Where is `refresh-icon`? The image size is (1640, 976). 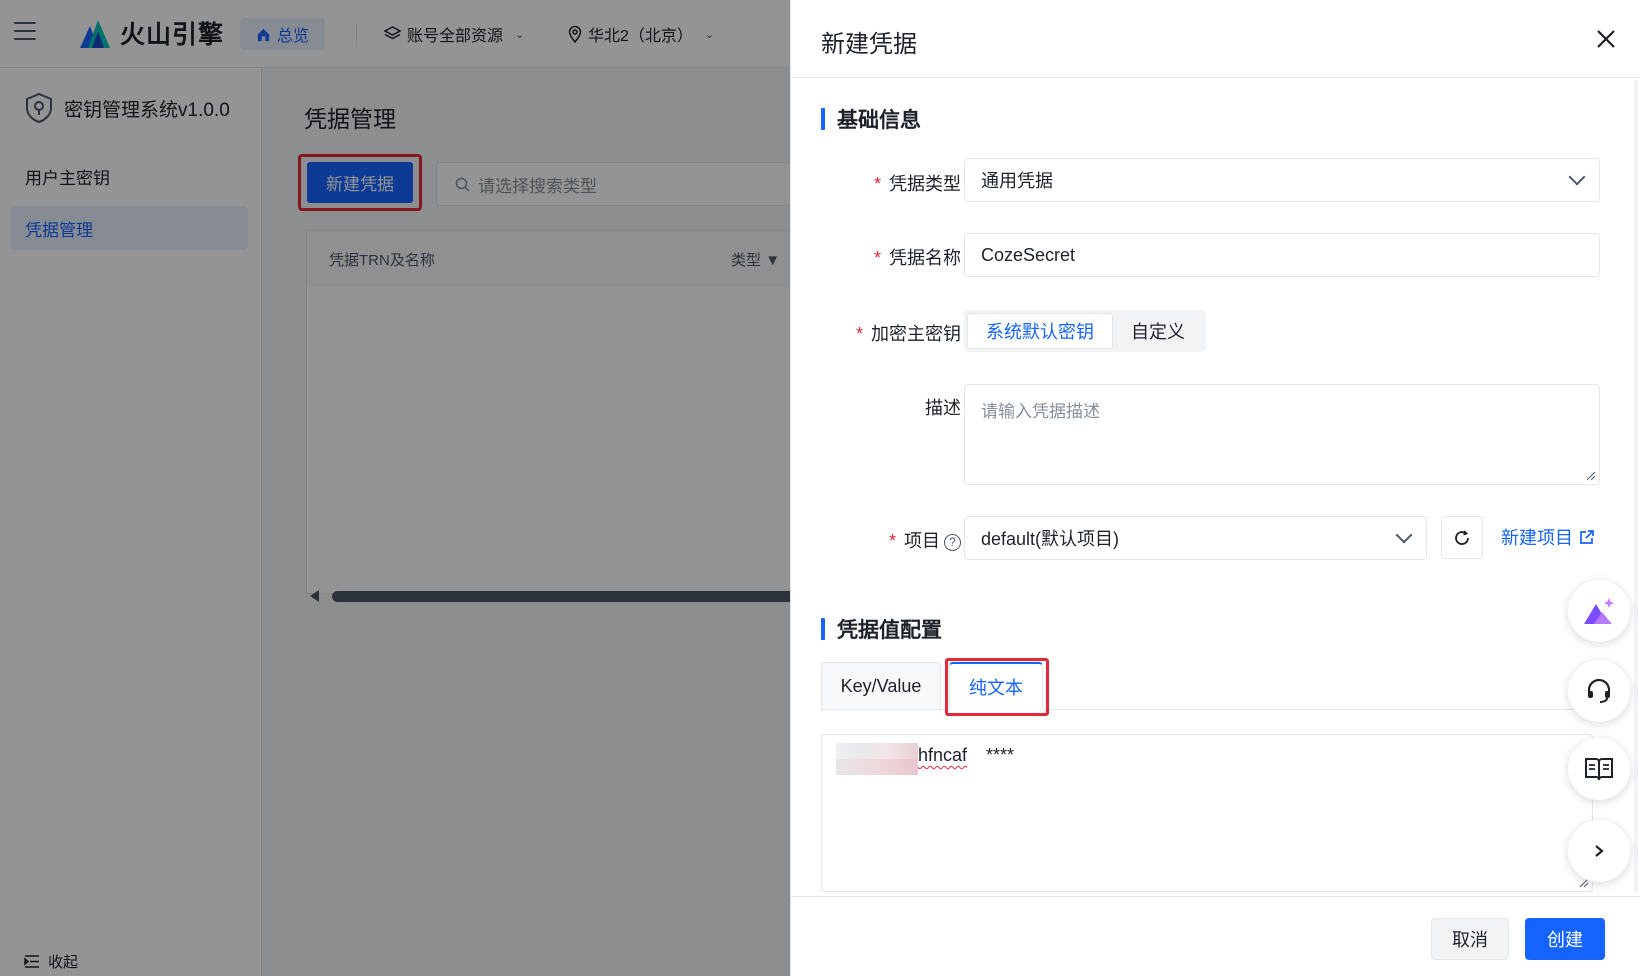
refresh-icon is located at coordinates (1462, 537).